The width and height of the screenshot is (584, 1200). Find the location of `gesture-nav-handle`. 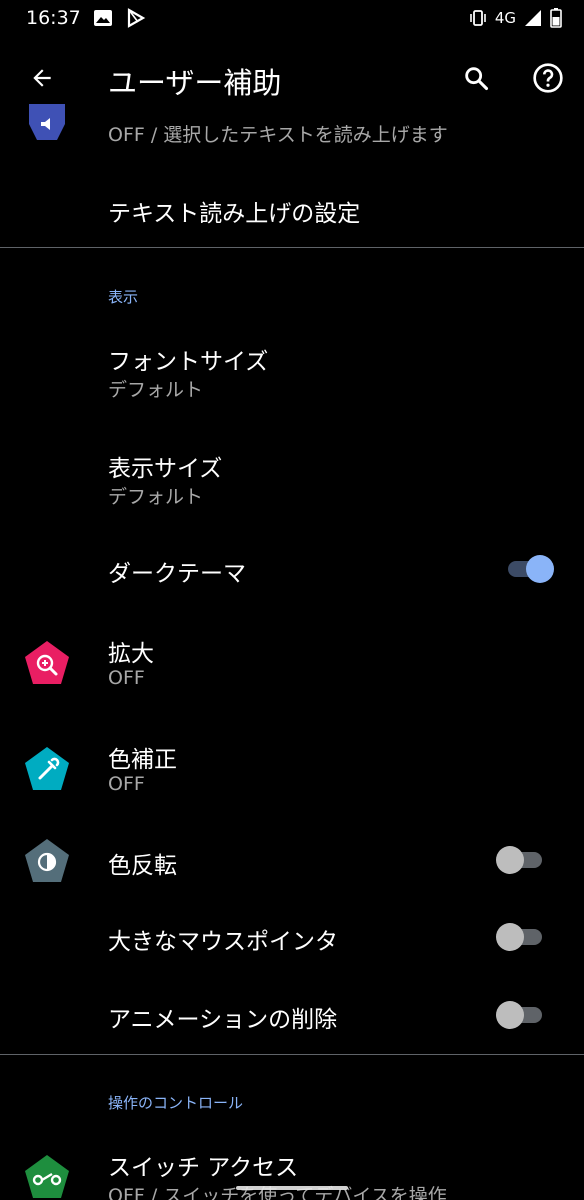

gesture-nav-handle is located at coordinates (292, 1188).